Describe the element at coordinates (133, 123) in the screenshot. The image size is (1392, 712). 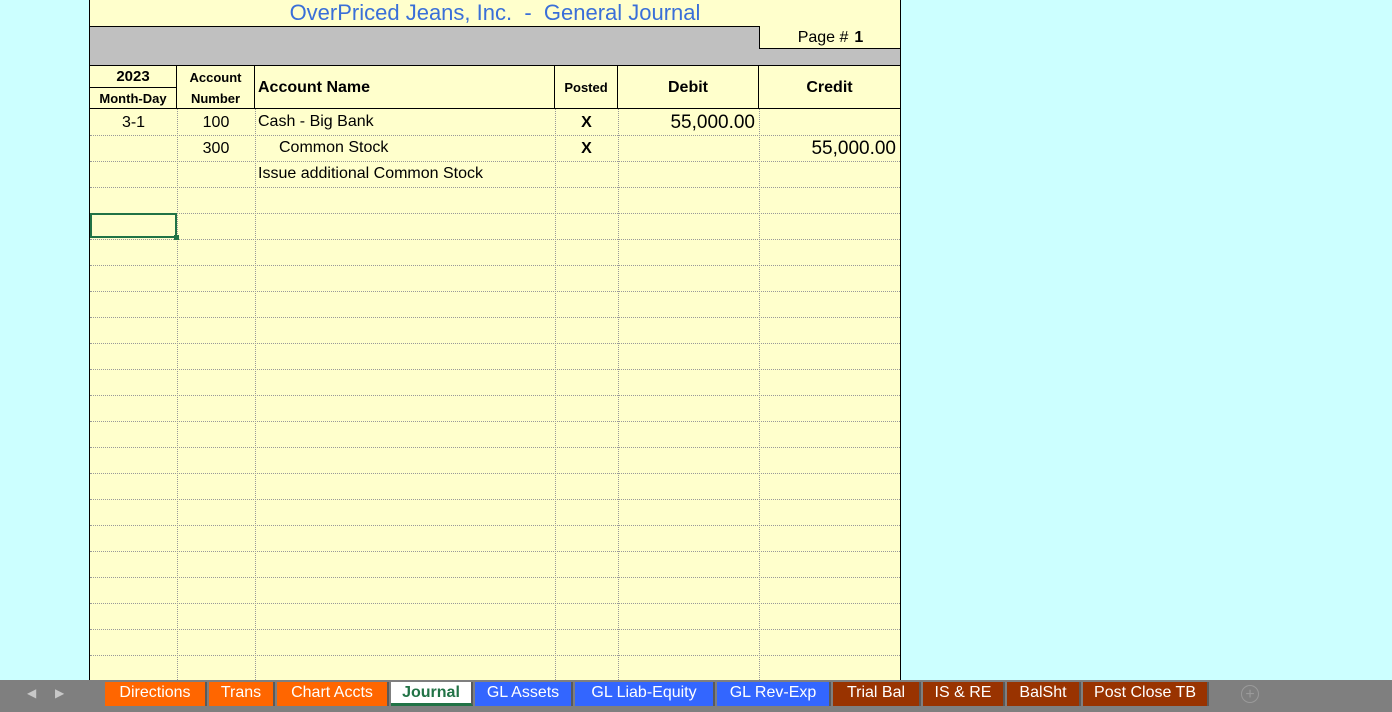
I see `journal-cell-date: 3-1` at that location.